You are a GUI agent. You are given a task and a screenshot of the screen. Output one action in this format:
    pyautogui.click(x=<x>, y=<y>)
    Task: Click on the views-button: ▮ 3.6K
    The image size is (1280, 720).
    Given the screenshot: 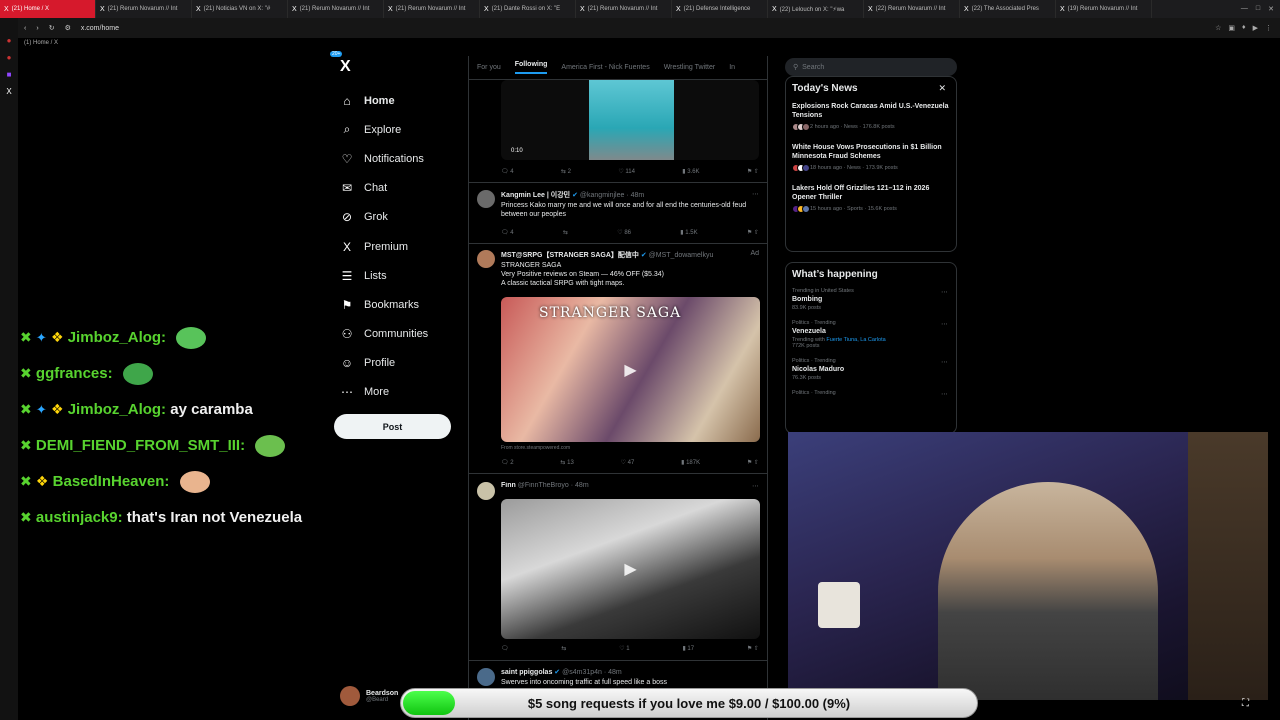 What is the action you would take?
    pyautogui.click(x=690, y=171)
    